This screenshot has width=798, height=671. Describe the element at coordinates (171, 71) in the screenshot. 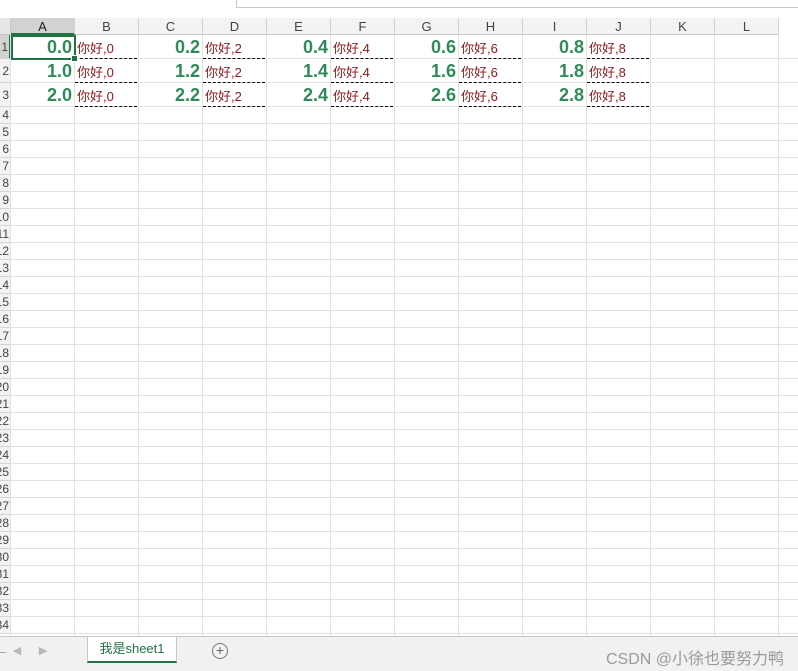

I see `cell-c2: 1.2` at that location.